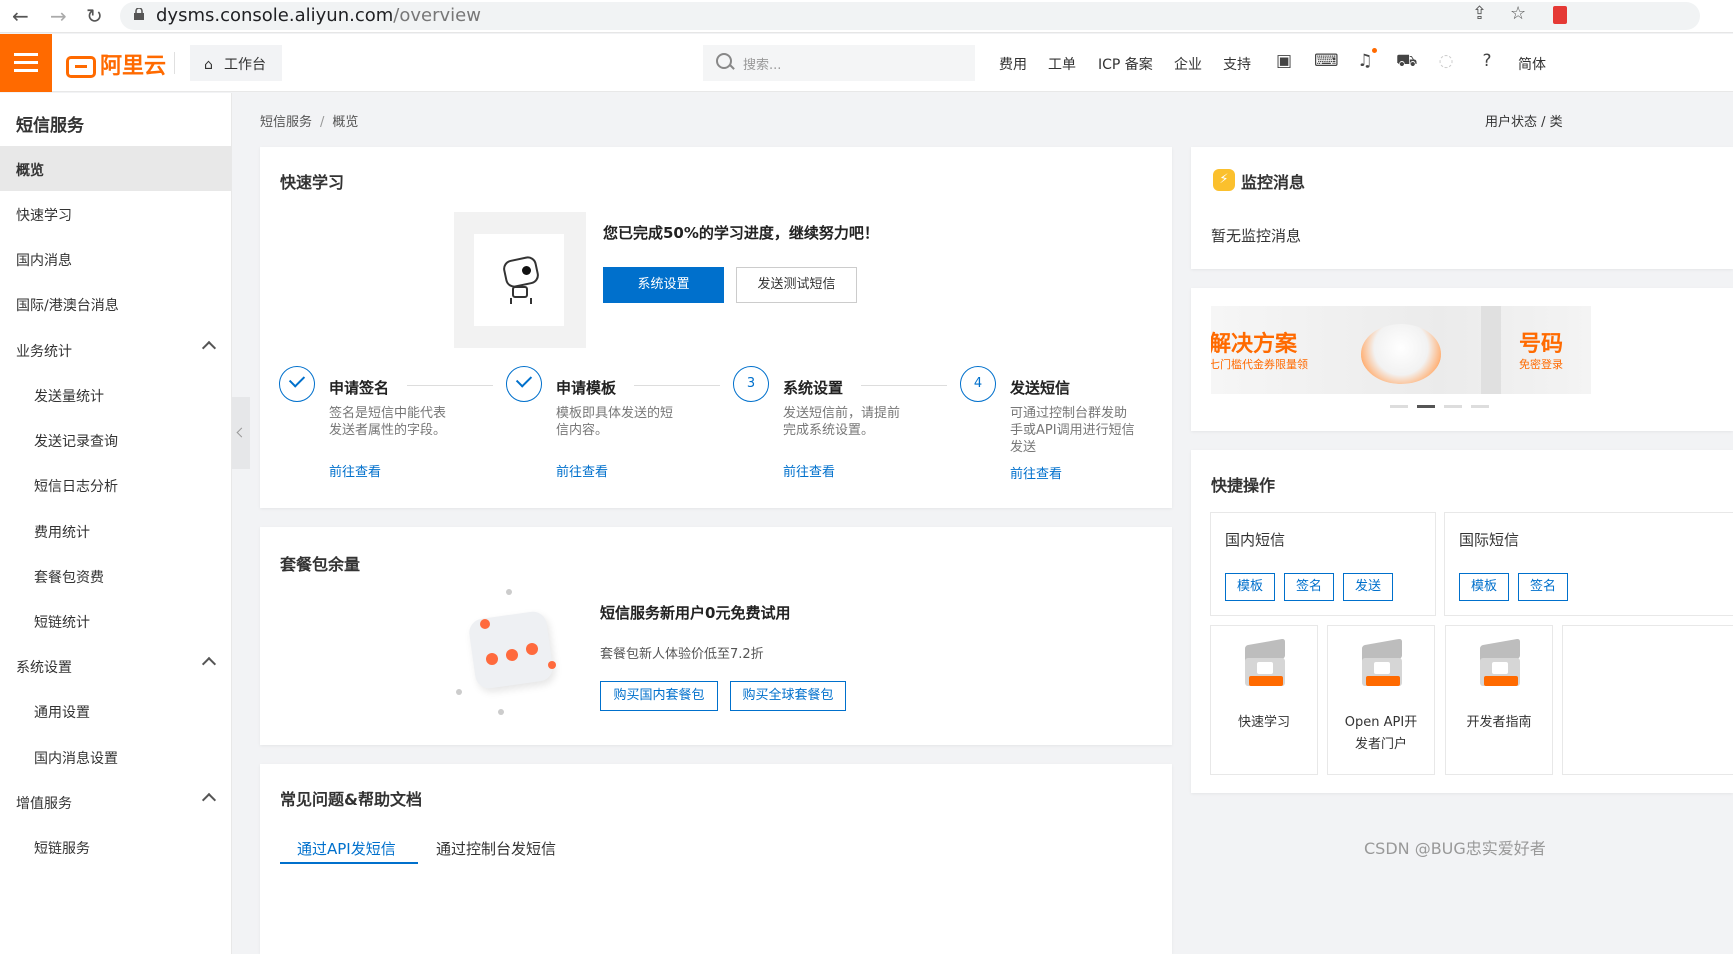  What do you see at coordinates (116, 575) in the screenshot?
I see `sidebar-item-package-fee: 套餐包资费` at bounding box center [116, 575].